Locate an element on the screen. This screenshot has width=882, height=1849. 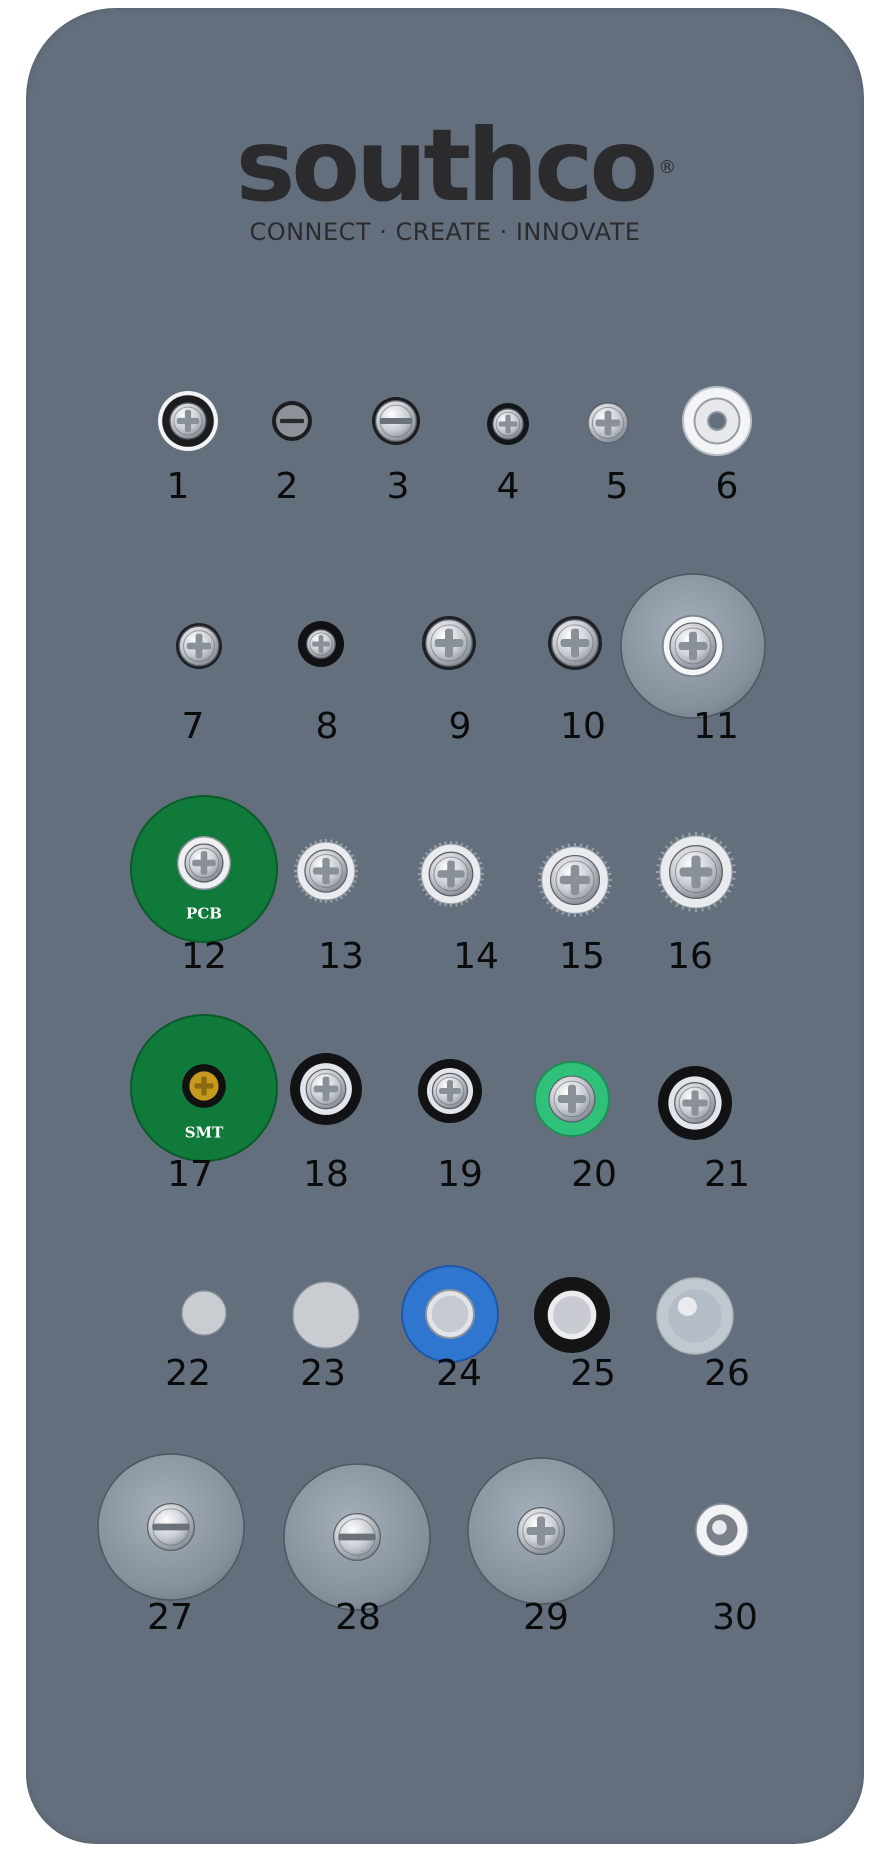
southco-logo: southco ® is located at coordinates (445, 166).